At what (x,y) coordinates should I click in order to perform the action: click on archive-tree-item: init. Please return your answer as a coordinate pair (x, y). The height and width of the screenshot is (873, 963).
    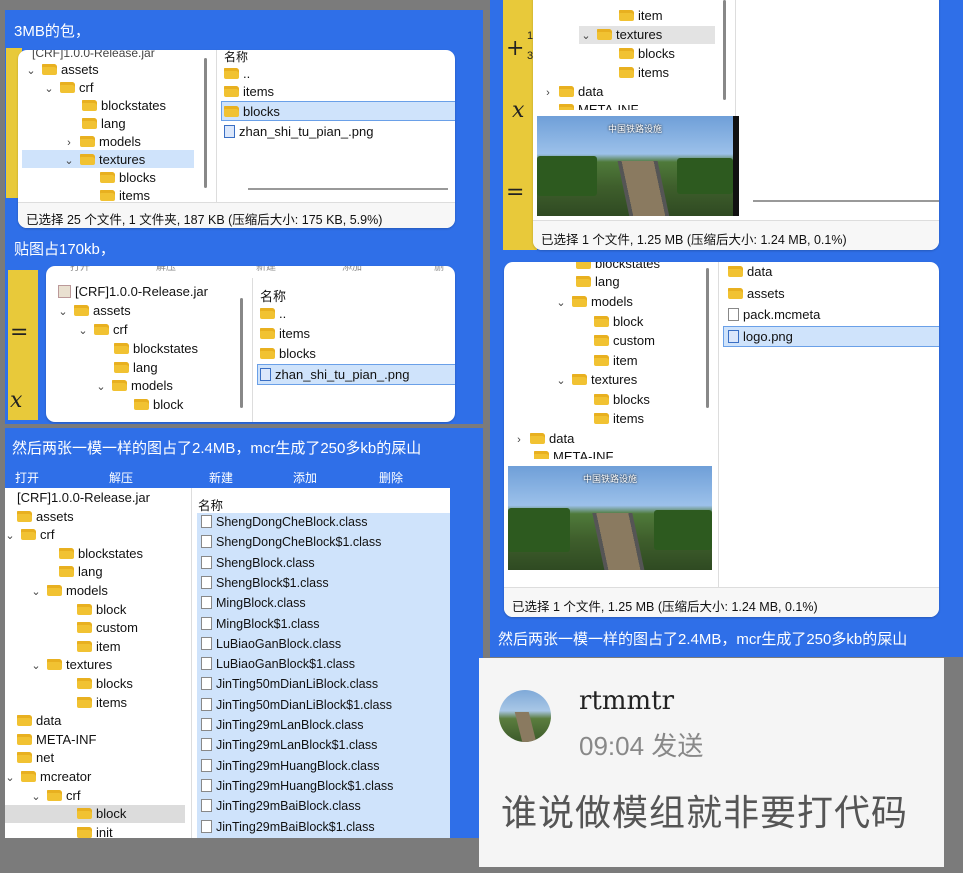
    Looking at the image, I should click on (95, 831).